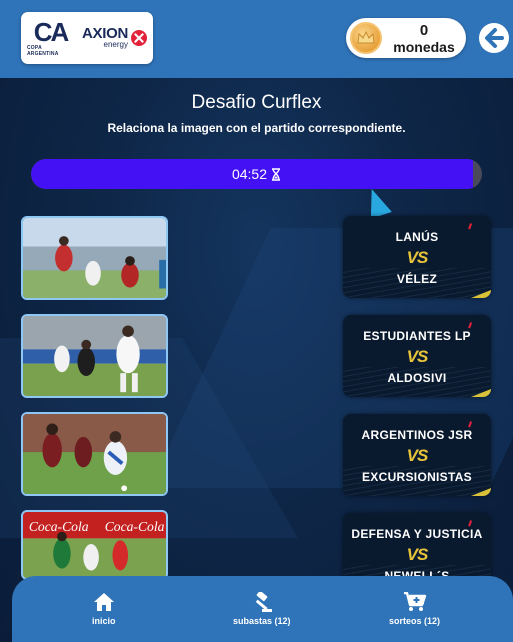 The image size is (513, 642). Describe the element at coordinates (424, 30) in the screenshot. I see `coins-value: 0` at that location.